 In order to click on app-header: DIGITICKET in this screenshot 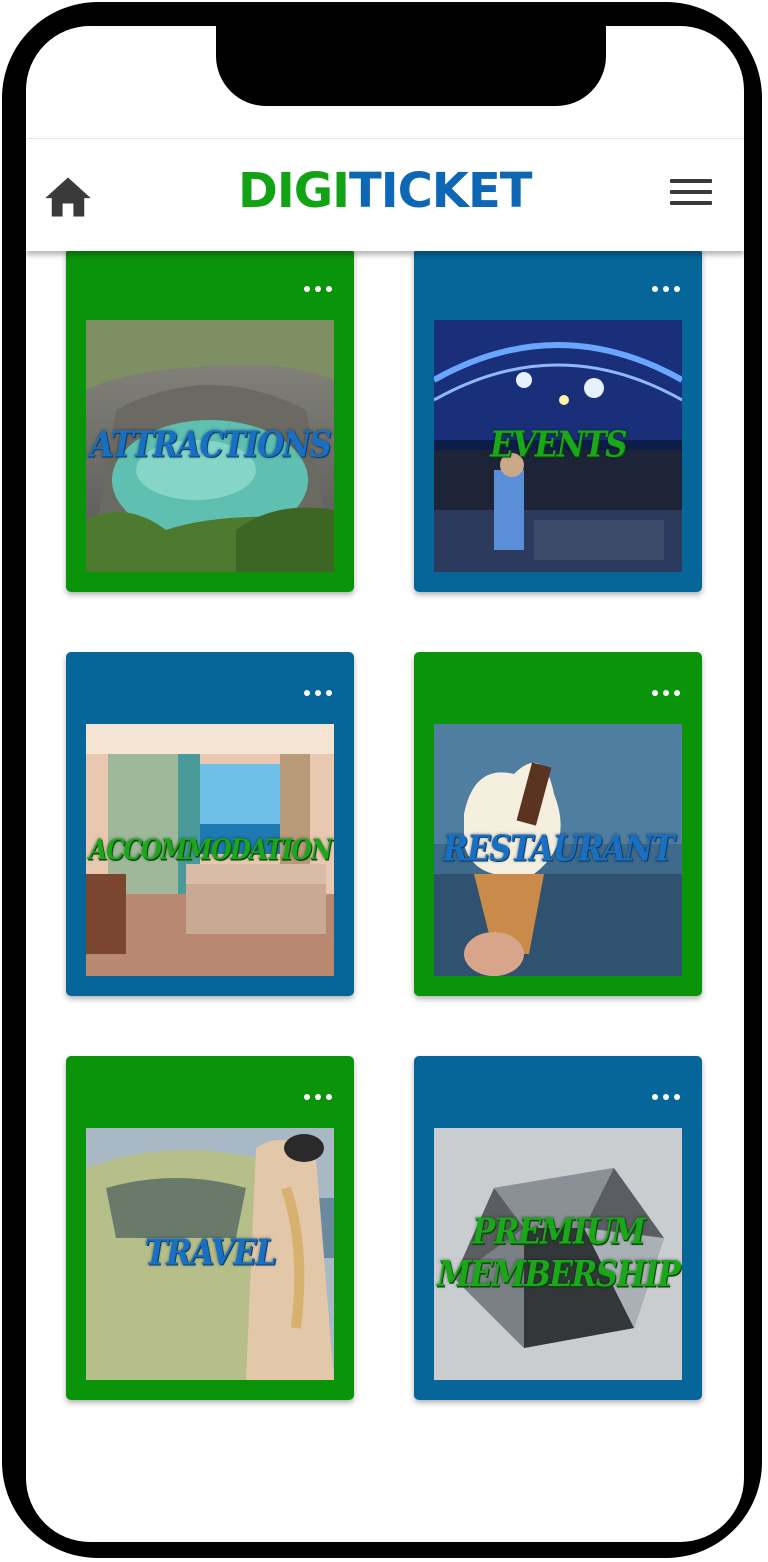, I will do `click(385, 194)`.